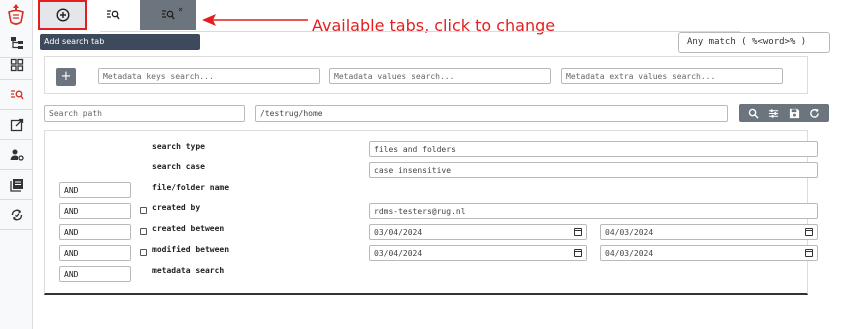 The image size is (850, 329). I want to click on collection-icon, so click(16, 185).